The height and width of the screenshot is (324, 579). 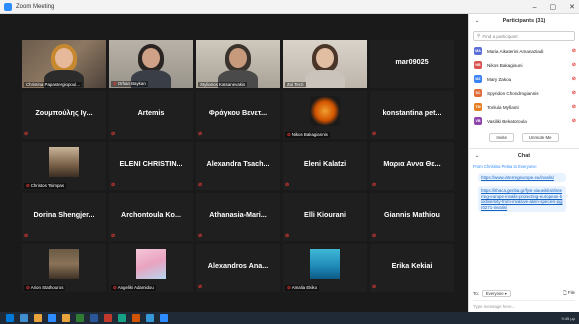 What do you see at coordinates (325, 268) in the screenshot?
I see `participant-tile: ⊘Amalia Ekiko` at bounding box center [325, 268].